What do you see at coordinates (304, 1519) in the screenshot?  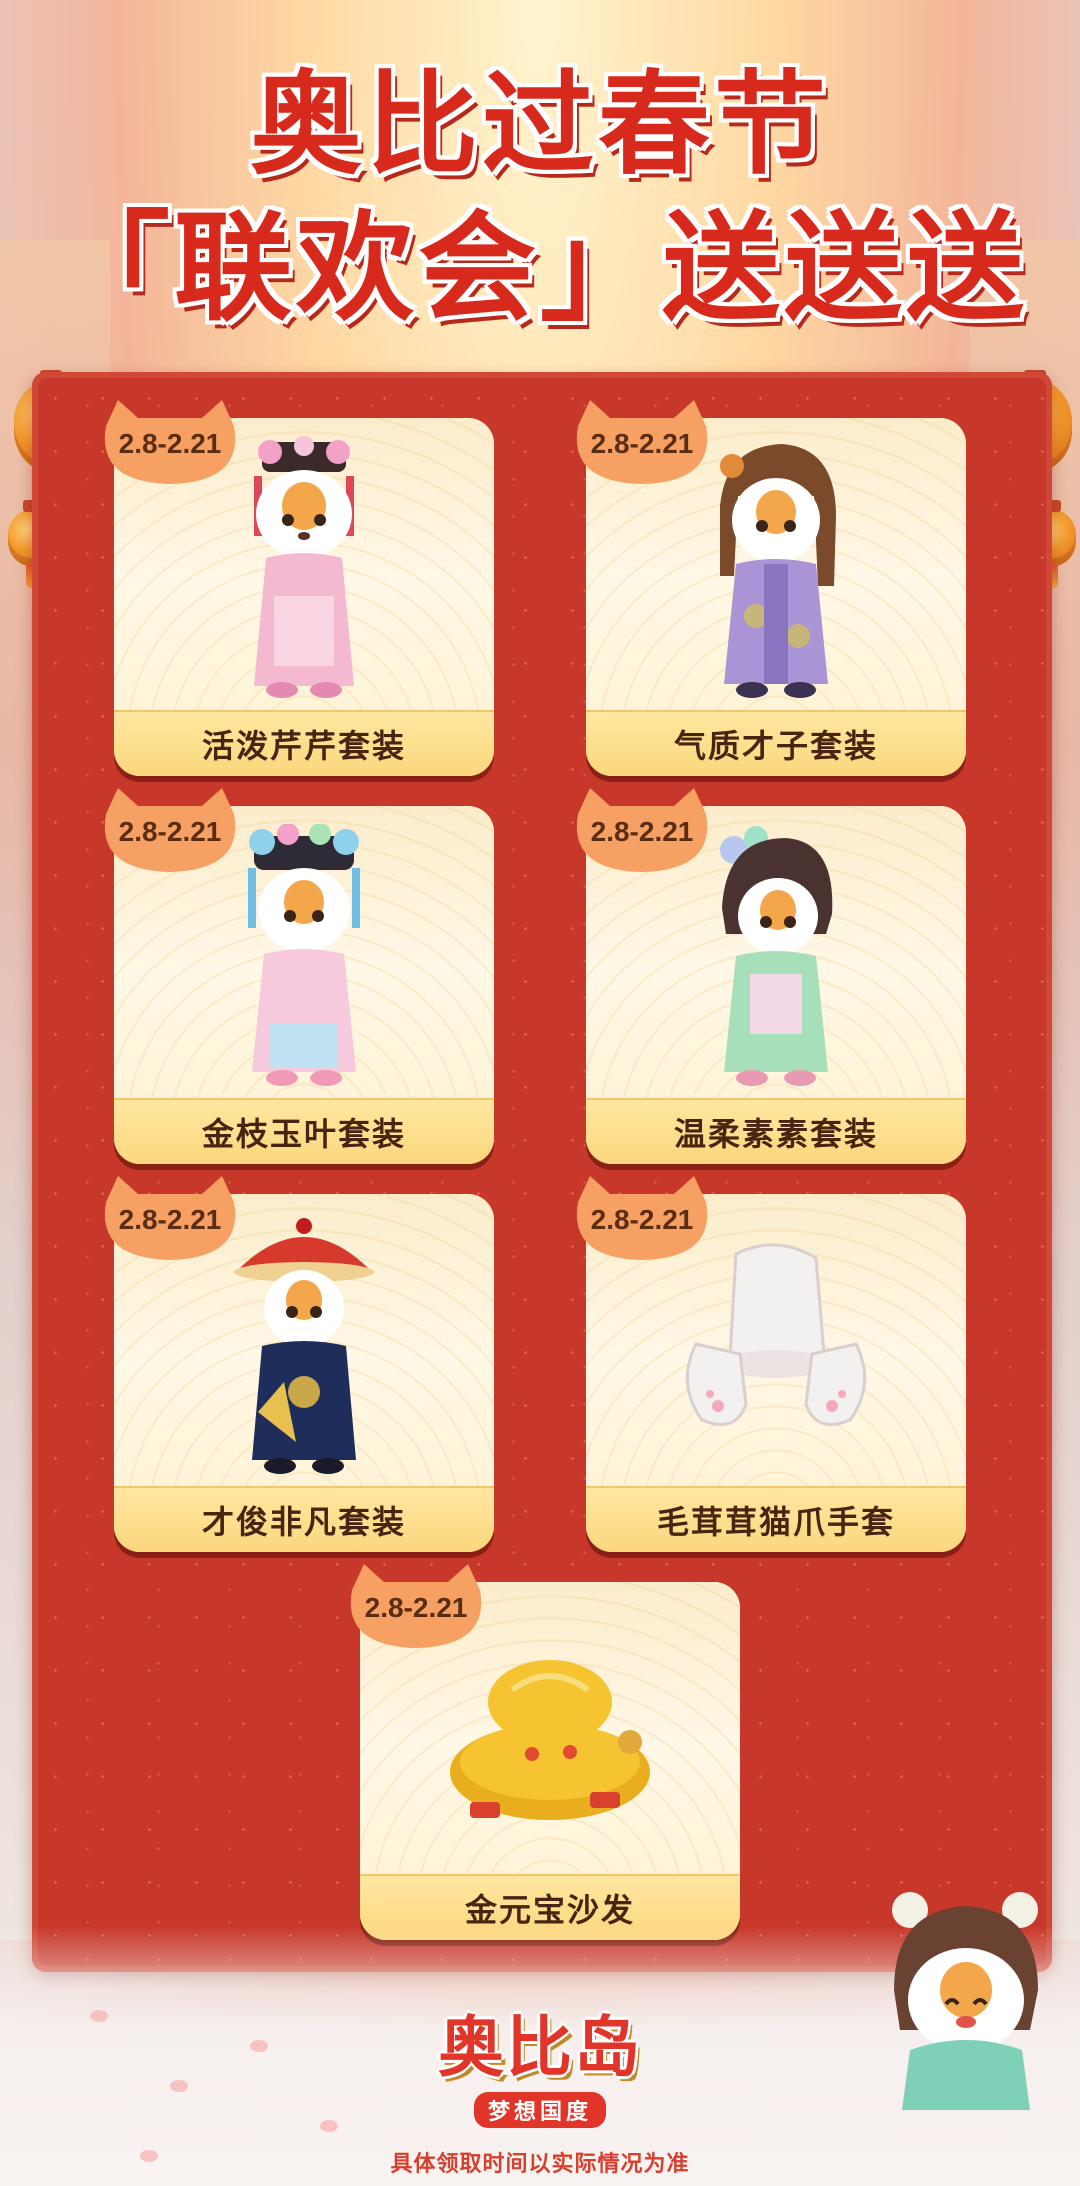 I see `card-label: 才俊非凡套装` at bounding box center [304, 1519].